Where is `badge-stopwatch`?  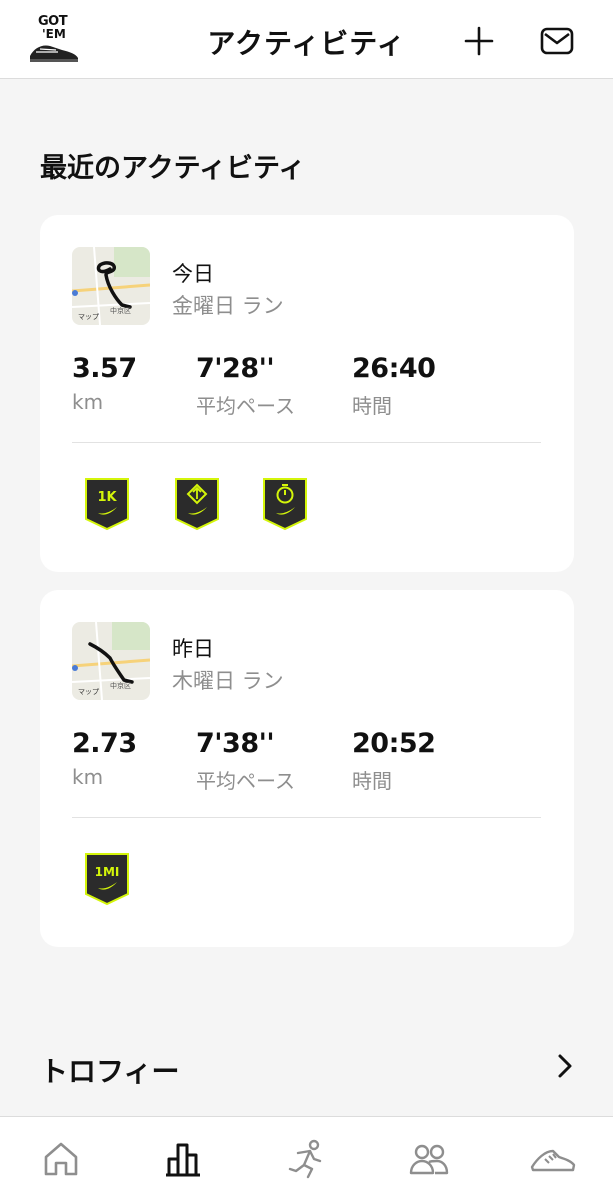 badge-stopwatch is located at coordinates (285, 504).